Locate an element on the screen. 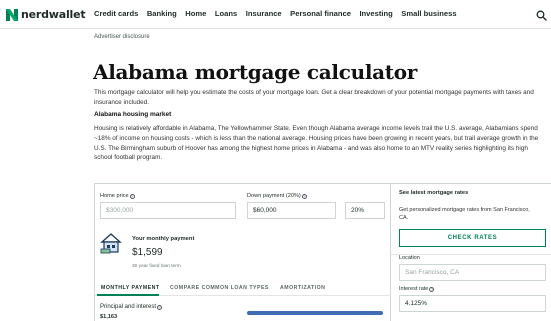  nav-item-small-business: Small business is located at coordinates (428, 13).